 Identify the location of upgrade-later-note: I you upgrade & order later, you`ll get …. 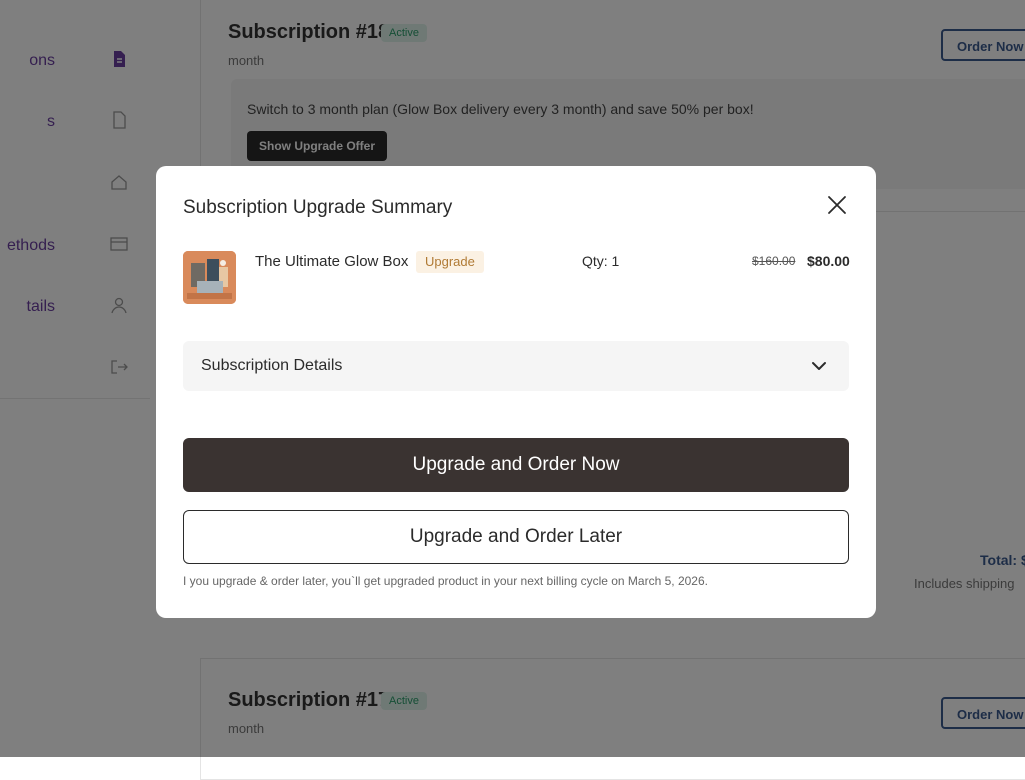
(445, 581).